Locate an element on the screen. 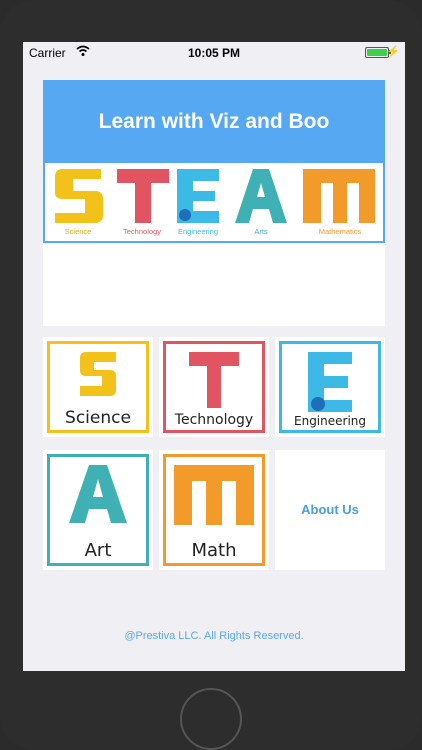  art-a-icon is located at coordinates (98, 494).